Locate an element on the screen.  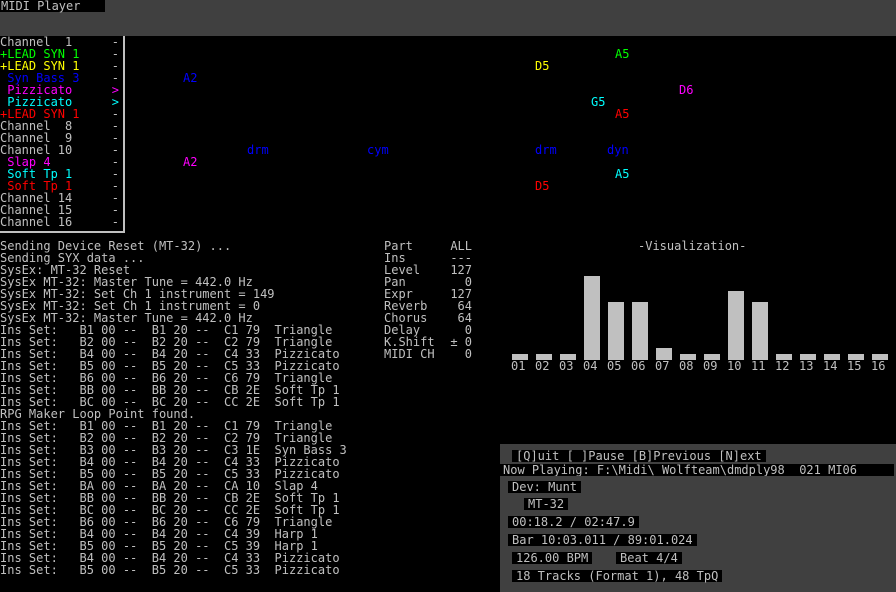
channel-tick-label: 01 is located at coordinates (518, 366).